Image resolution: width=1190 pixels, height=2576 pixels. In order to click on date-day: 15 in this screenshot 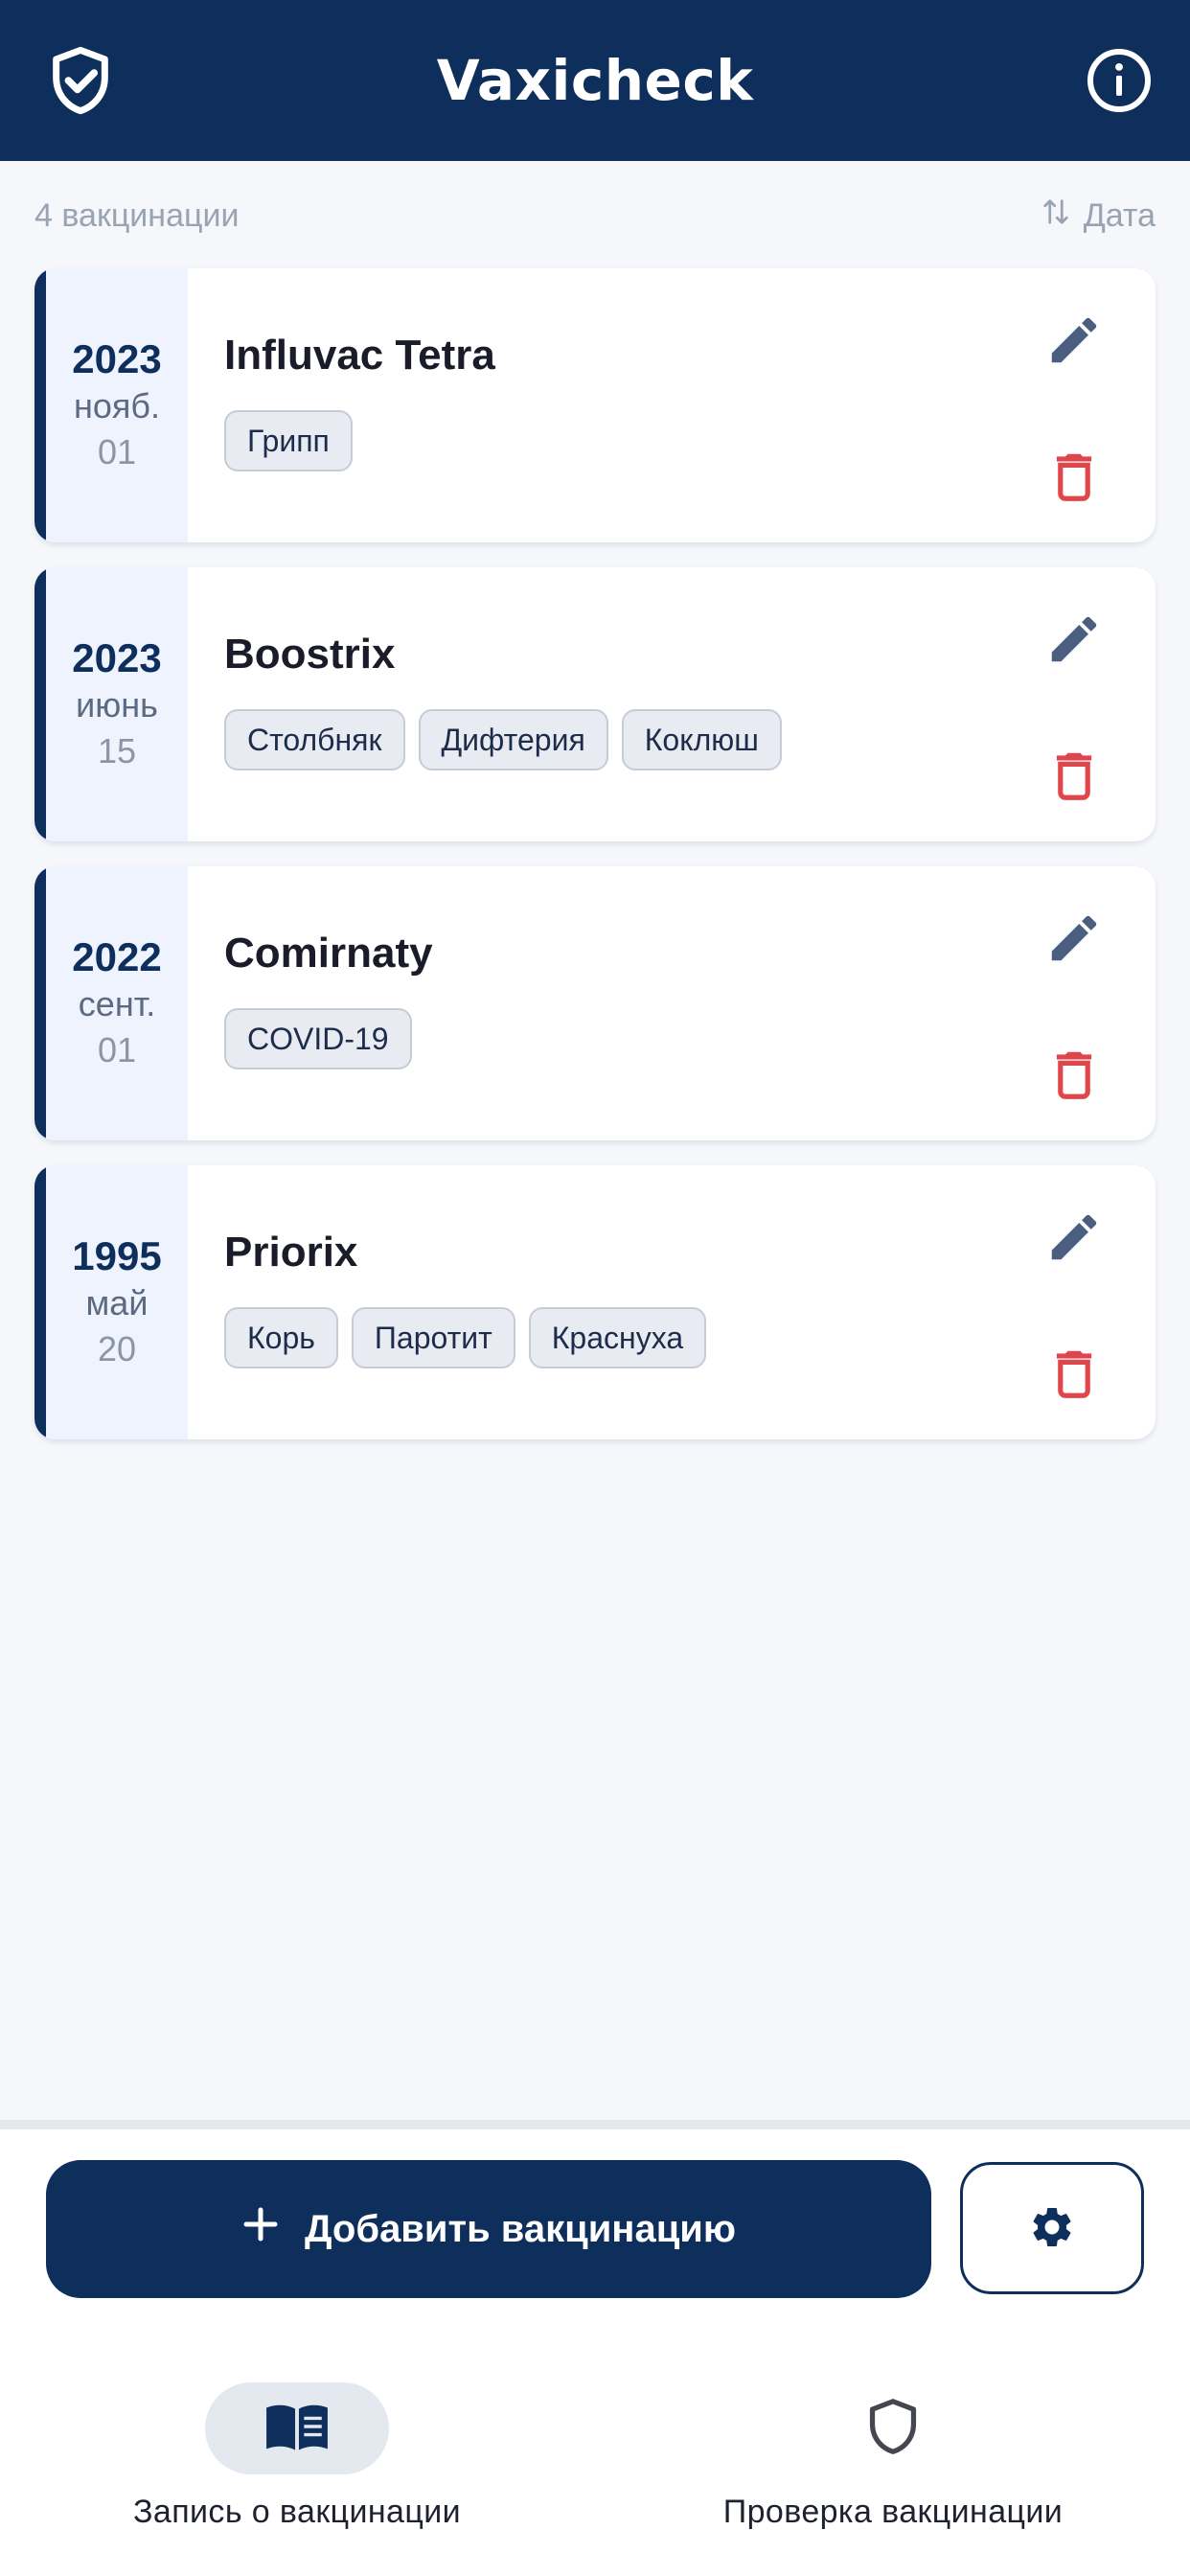, I will do `click(117, 750)`.